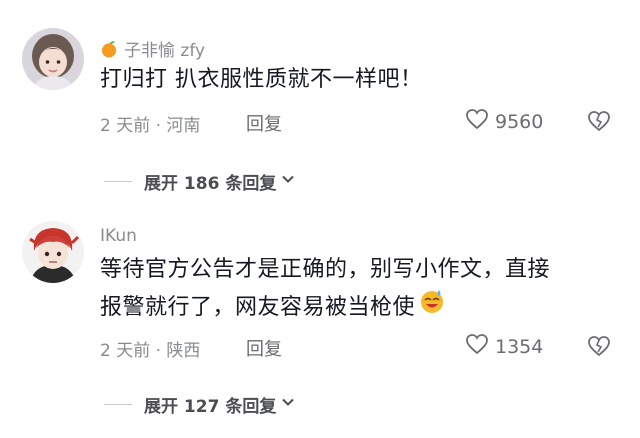  What do you see at coordinates (150, 126) in the screenshot?
I see `comment-time-location: 2 天前 · 河南` at bounding box center [150, 126].